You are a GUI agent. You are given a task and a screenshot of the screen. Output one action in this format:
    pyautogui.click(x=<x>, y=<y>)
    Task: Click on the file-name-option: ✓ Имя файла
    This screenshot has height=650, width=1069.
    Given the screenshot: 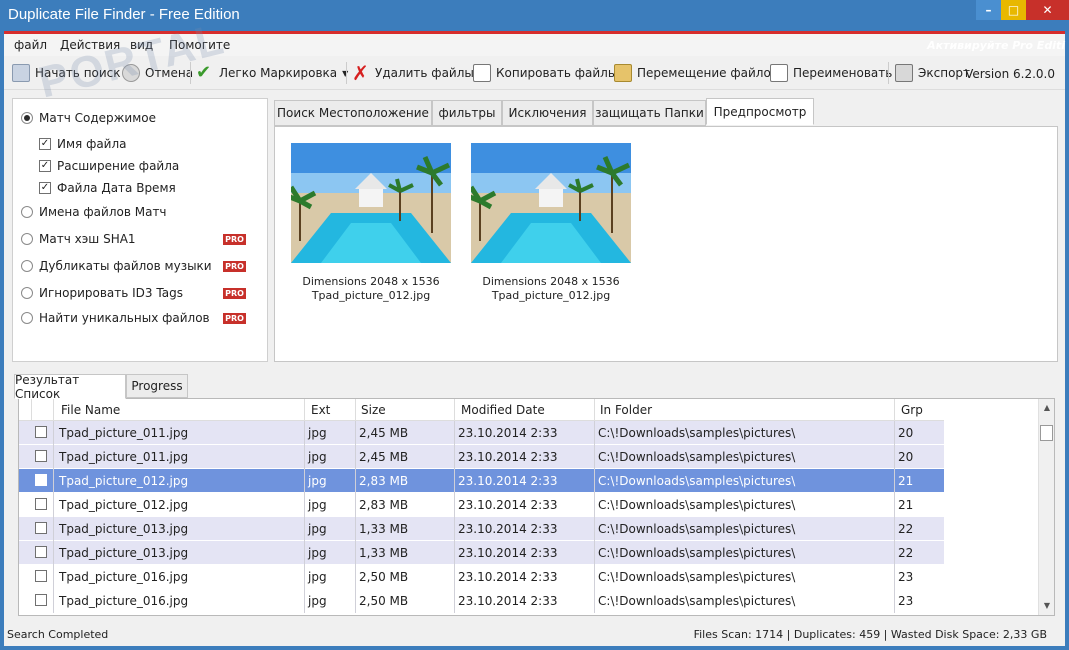 What is the action you would take?
    pyautogui.click(x=83, y=144)
    